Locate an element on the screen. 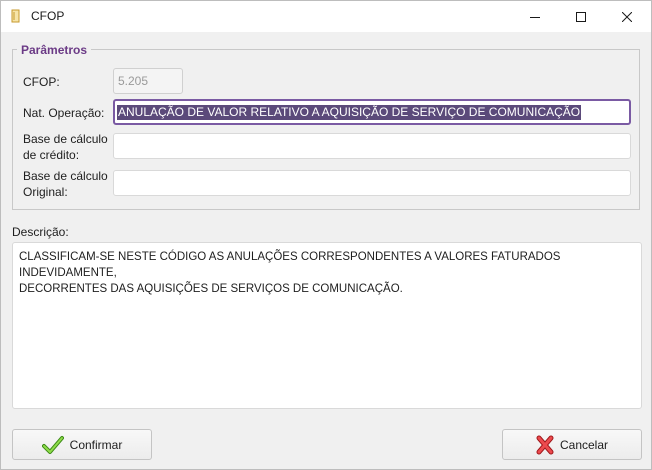 The width and height of the screenshot is (652, 470). minimize-icon is located at coordinates (535, 17).